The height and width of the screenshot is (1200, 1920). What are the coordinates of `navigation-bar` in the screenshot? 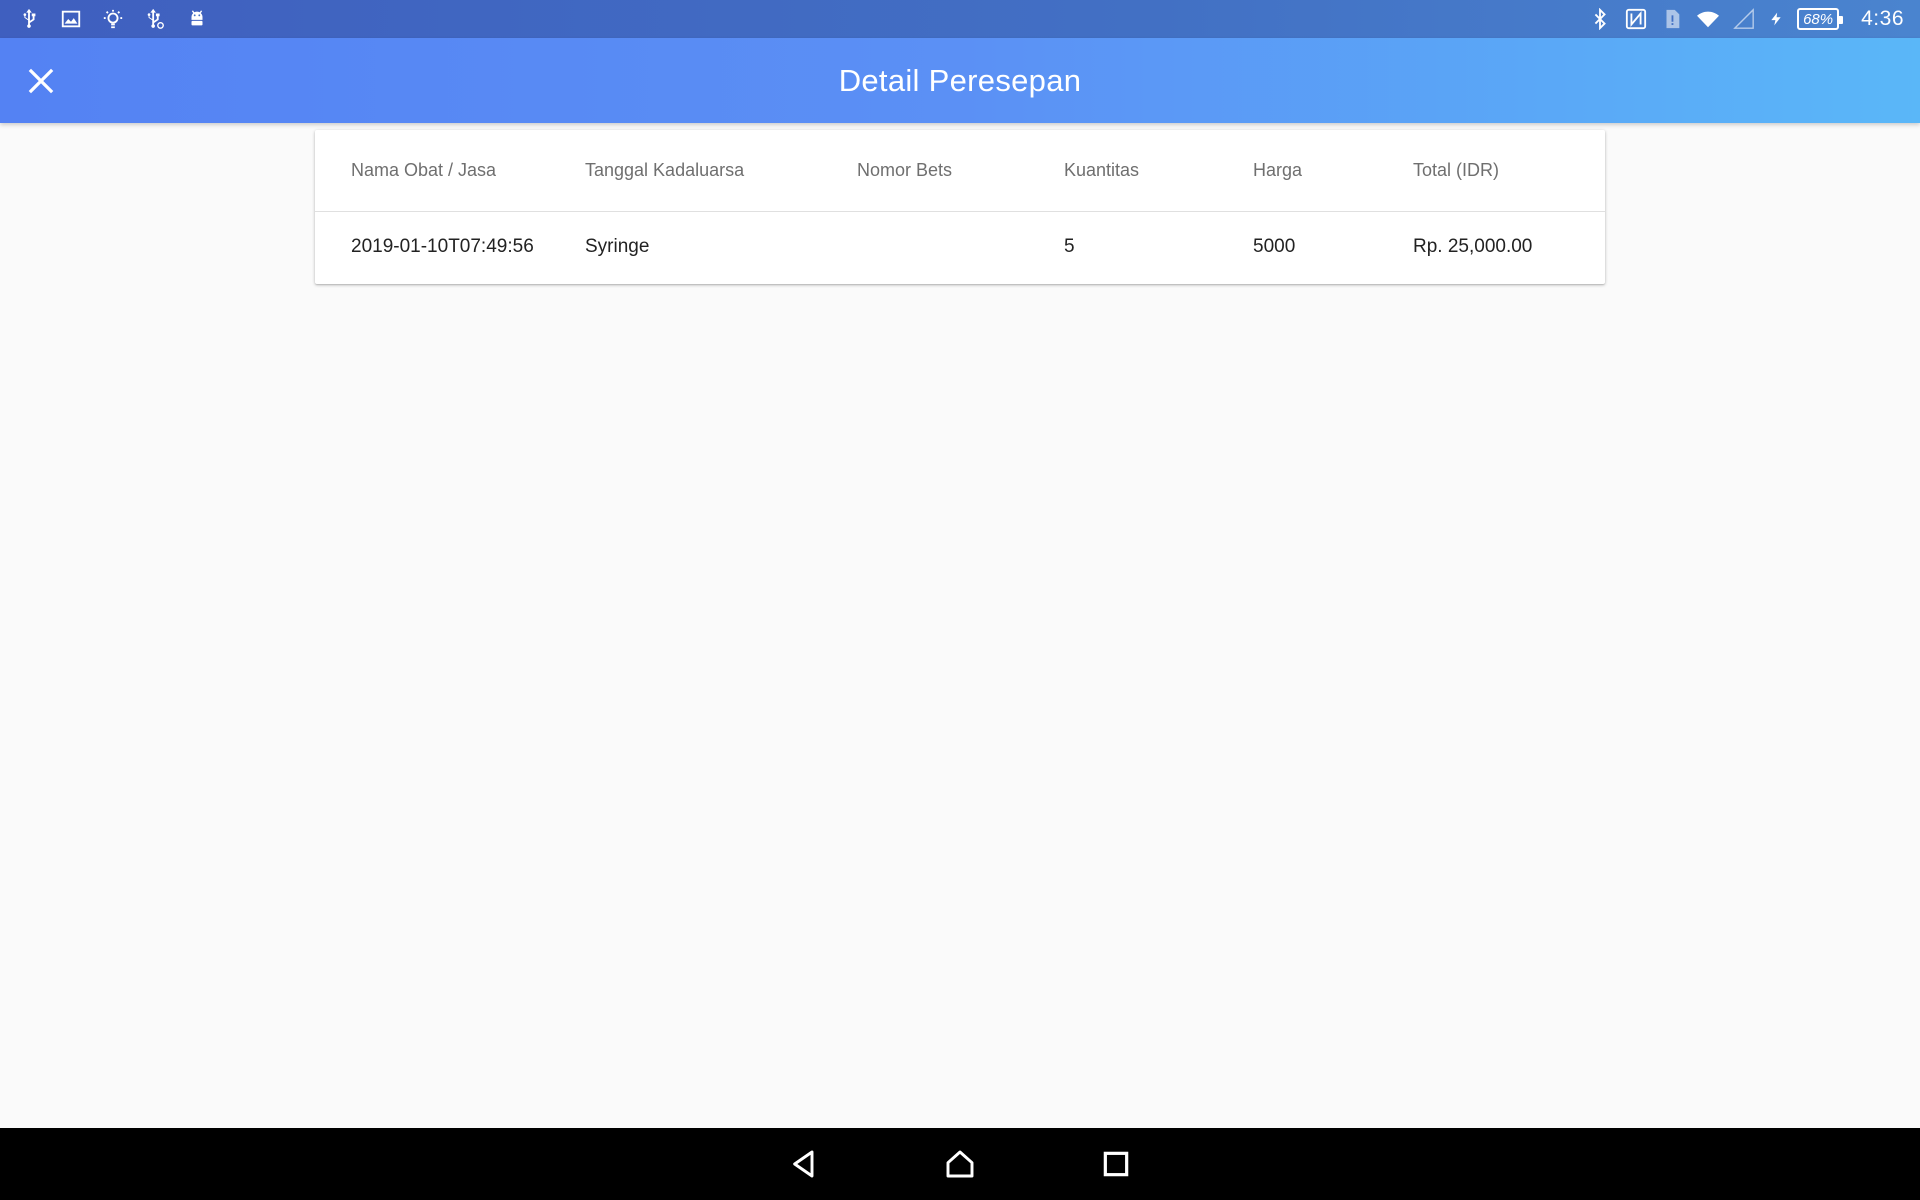 It's located at (960, 1164).